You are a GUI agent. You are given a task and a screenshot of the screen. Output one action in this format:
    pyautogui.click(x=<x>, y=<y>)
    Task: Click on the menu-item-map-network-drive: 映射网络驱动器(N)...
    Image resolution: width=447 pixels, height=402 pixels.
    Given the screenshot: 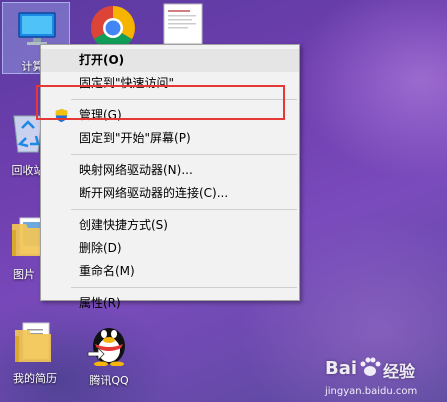 What is the action you would take?
    pyautogui.click(x=170, y=170)
    